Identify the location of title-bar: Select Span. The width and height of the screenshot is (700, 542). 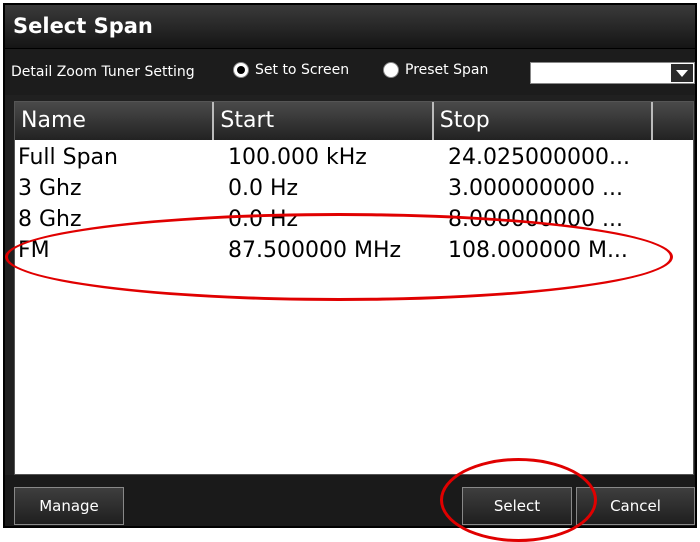
(350, 27).